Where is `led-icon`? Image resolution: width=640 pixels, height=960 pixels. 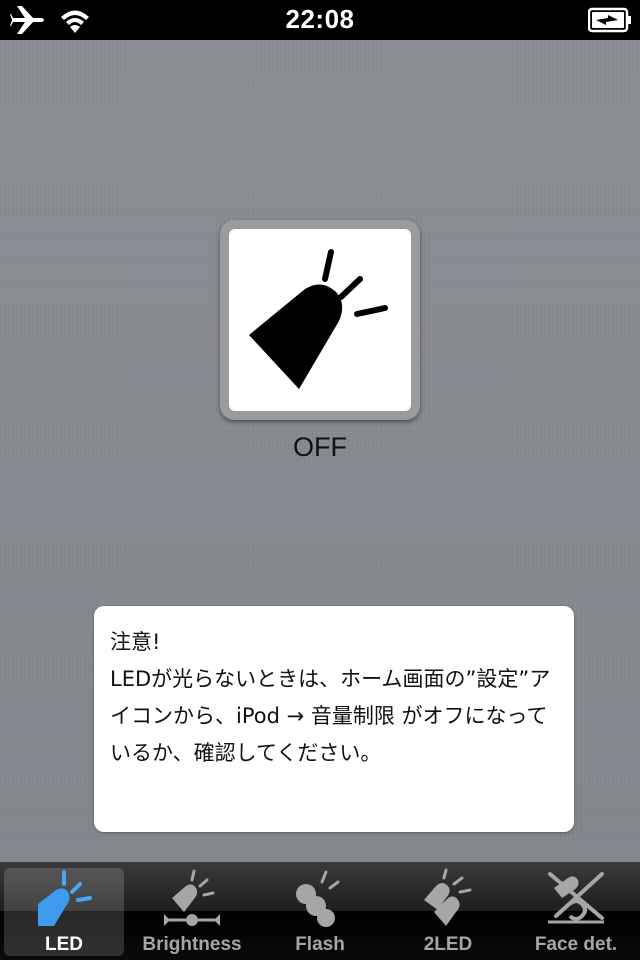 led-icon is located at coordinates (65, 898).